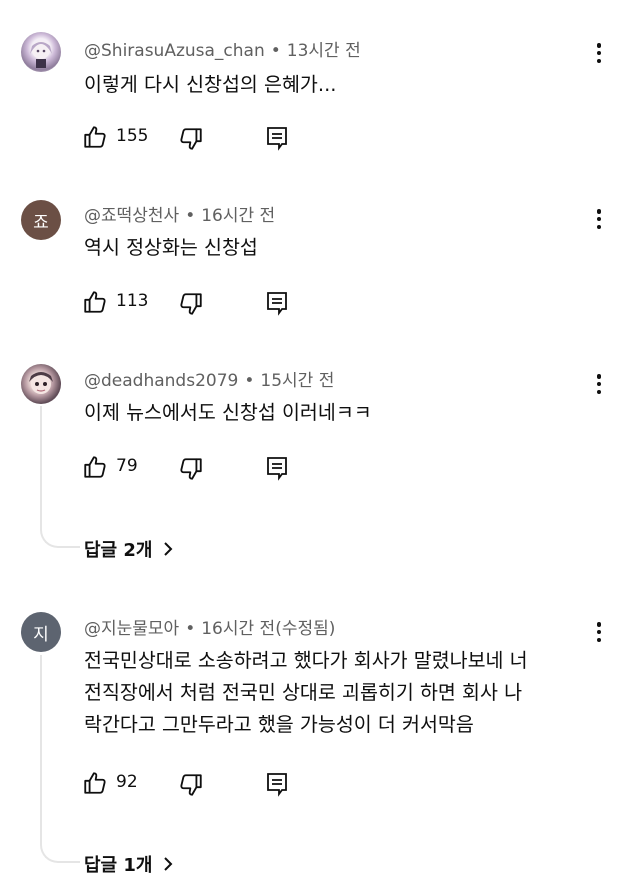  I want to click on comment-text: 이제 뉴스에서도 신창섭 이러네ㅋㅋ, so click(228, 412).